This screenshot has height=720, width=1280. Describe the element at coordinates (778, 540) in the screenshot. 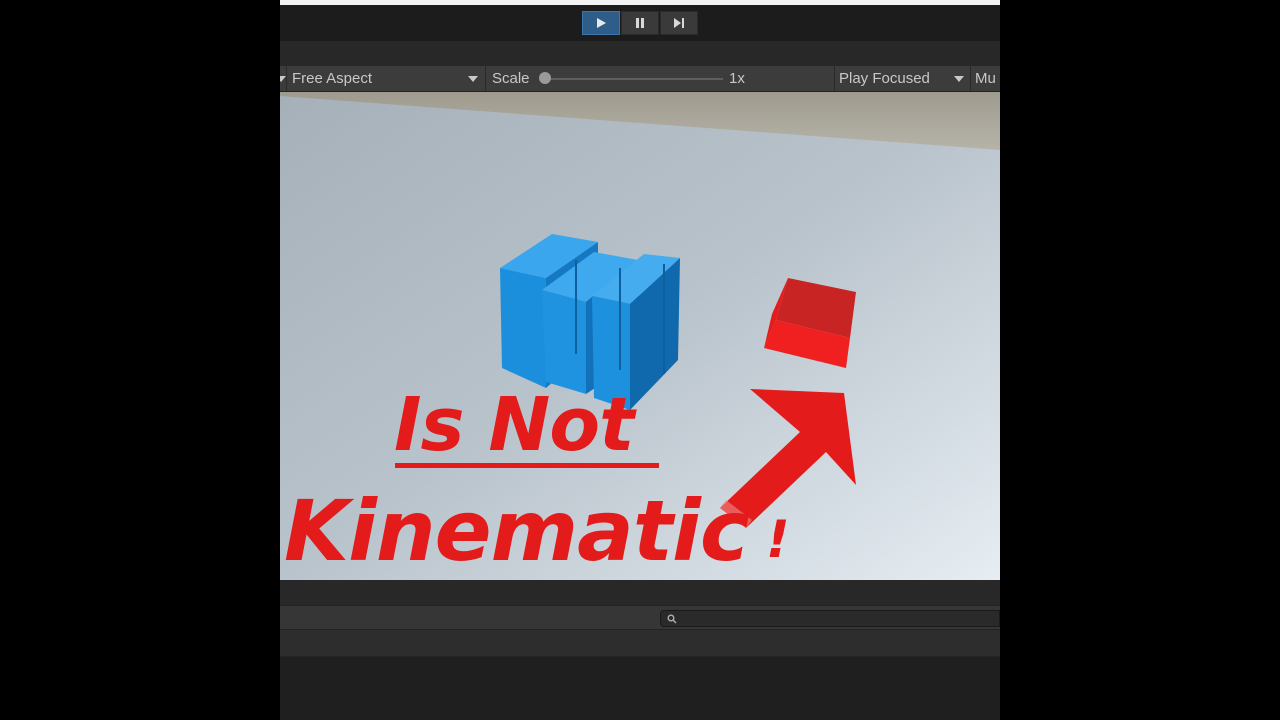

I see `overlay-title-exclamation: !` at that location.